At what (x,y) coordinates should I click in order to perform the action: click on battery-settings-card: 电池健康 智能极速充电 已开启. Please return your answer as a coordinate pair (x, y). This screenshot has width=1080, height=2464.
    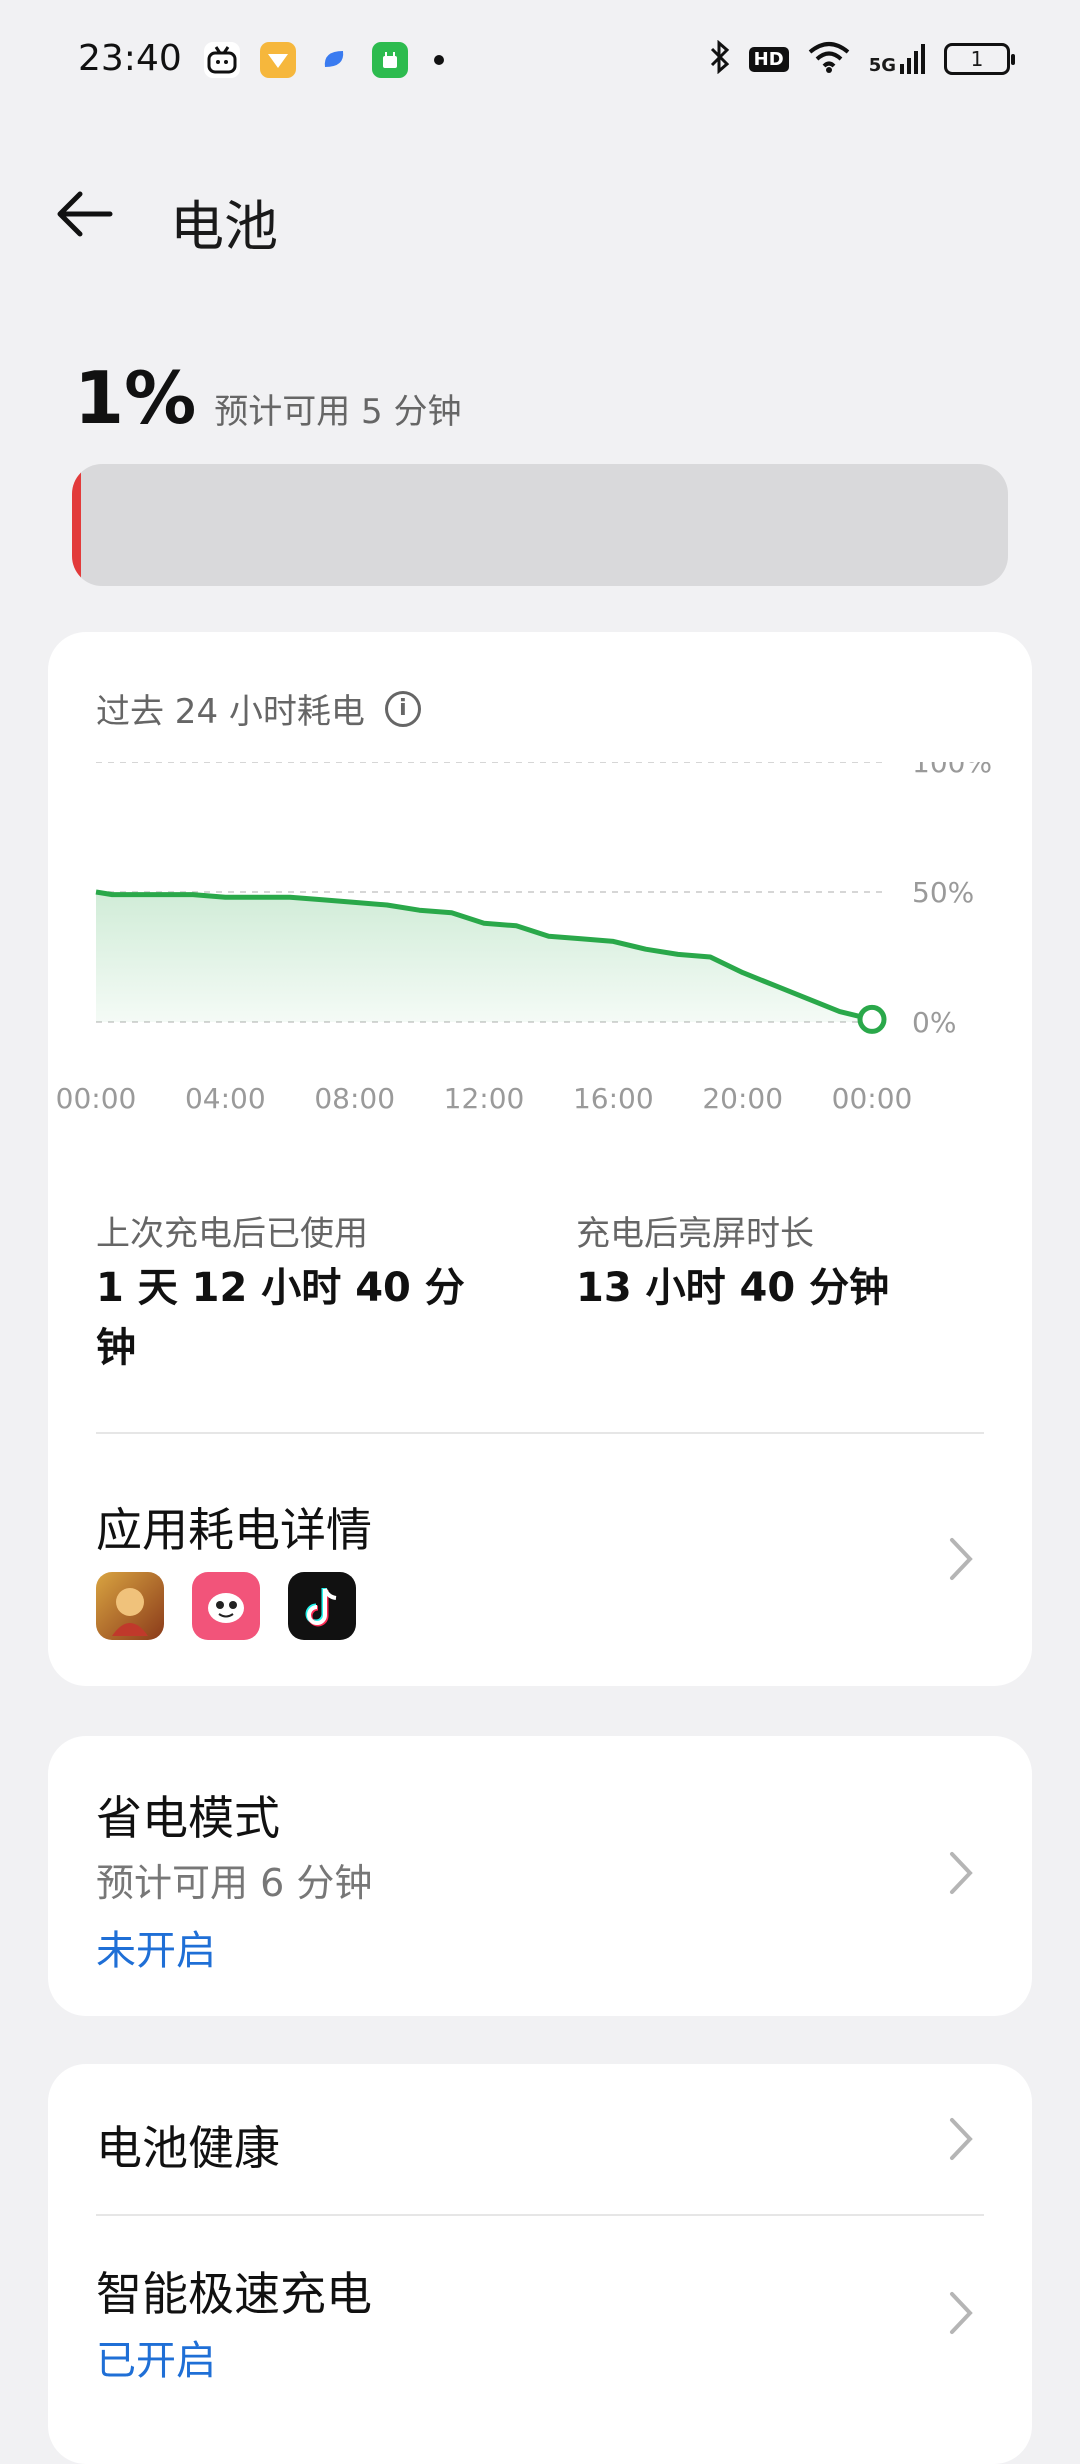
    Looking at the image, I should click on (540, 2264).